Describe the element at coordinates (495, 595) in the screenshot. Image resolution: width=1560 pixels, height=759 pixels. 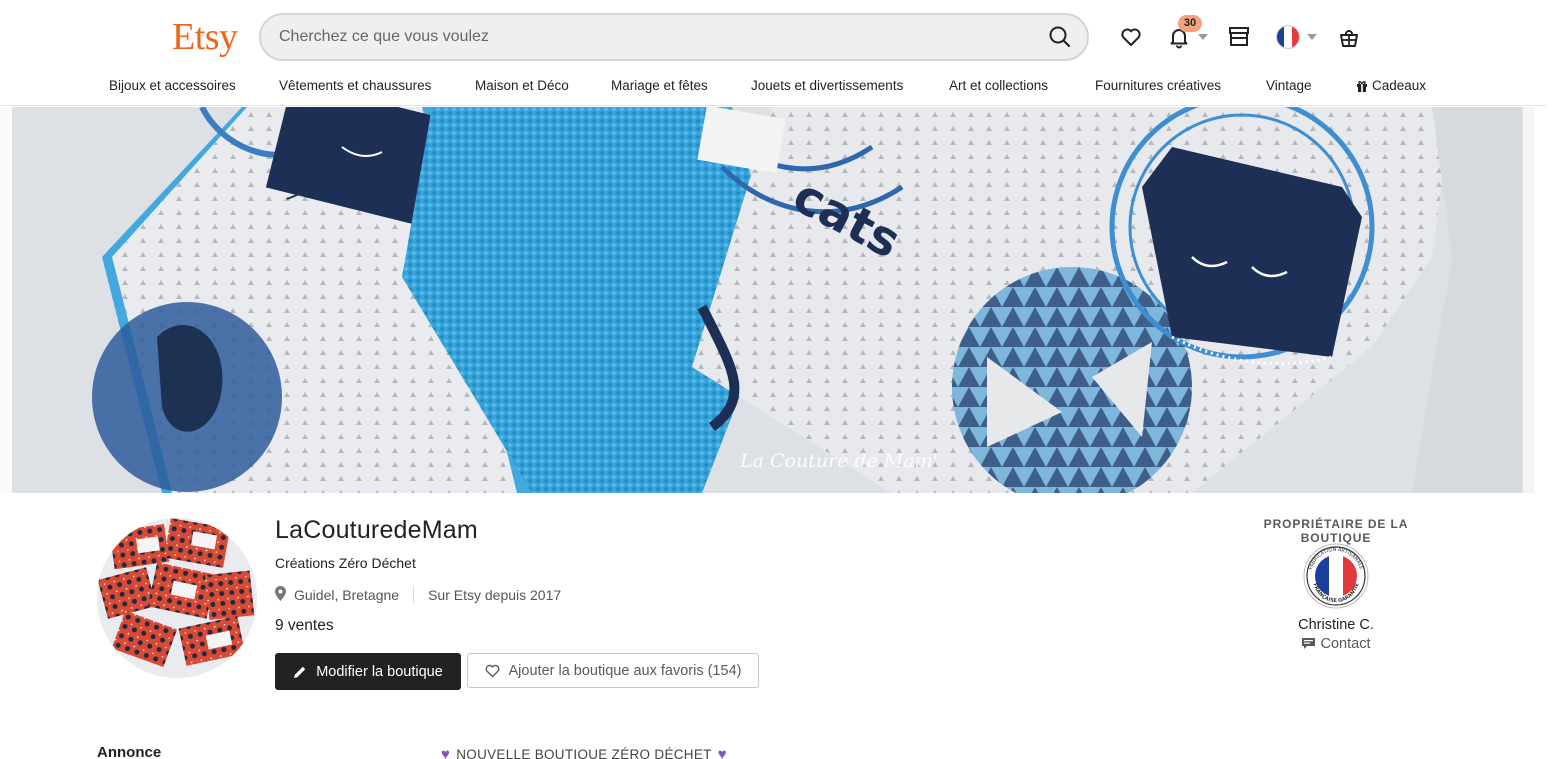
I see `shop-since: Sur Etsy depuis 2017` at that location.